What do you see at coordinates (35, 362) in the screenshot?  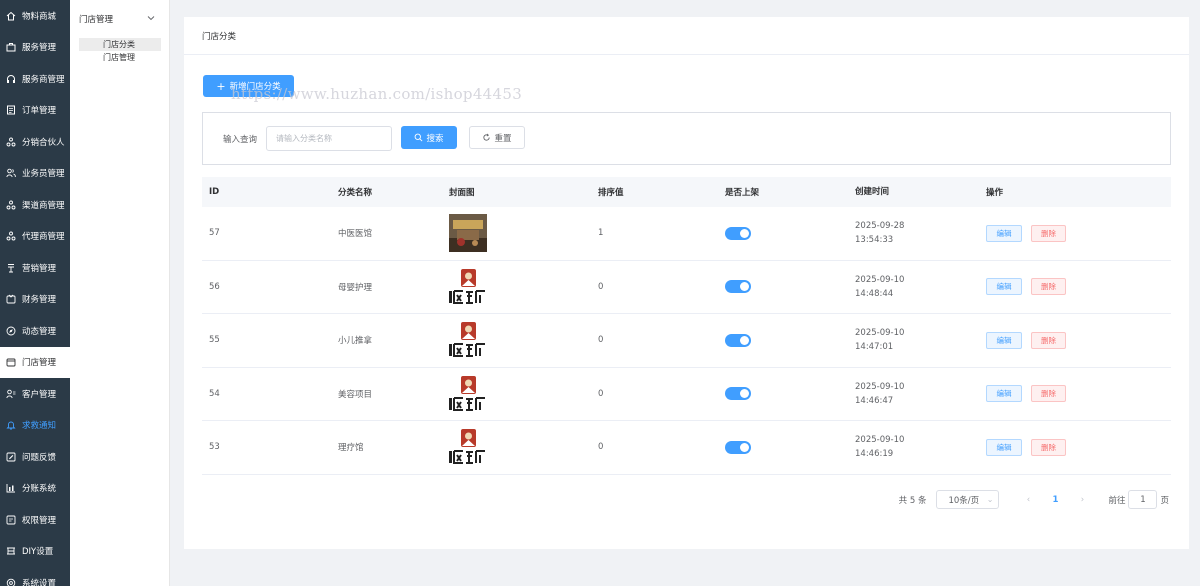 I see `sidebar-item-store: 门店管理` at bounding box center [35, 362].